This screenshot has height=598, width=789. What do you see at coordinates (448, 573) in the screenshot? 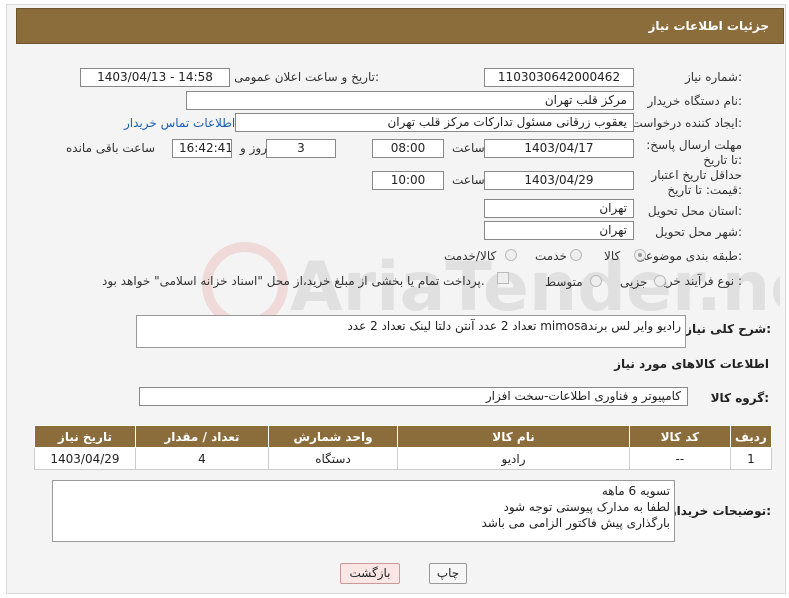
I see `print-button: چاپ` at bounding box center [448, 573].